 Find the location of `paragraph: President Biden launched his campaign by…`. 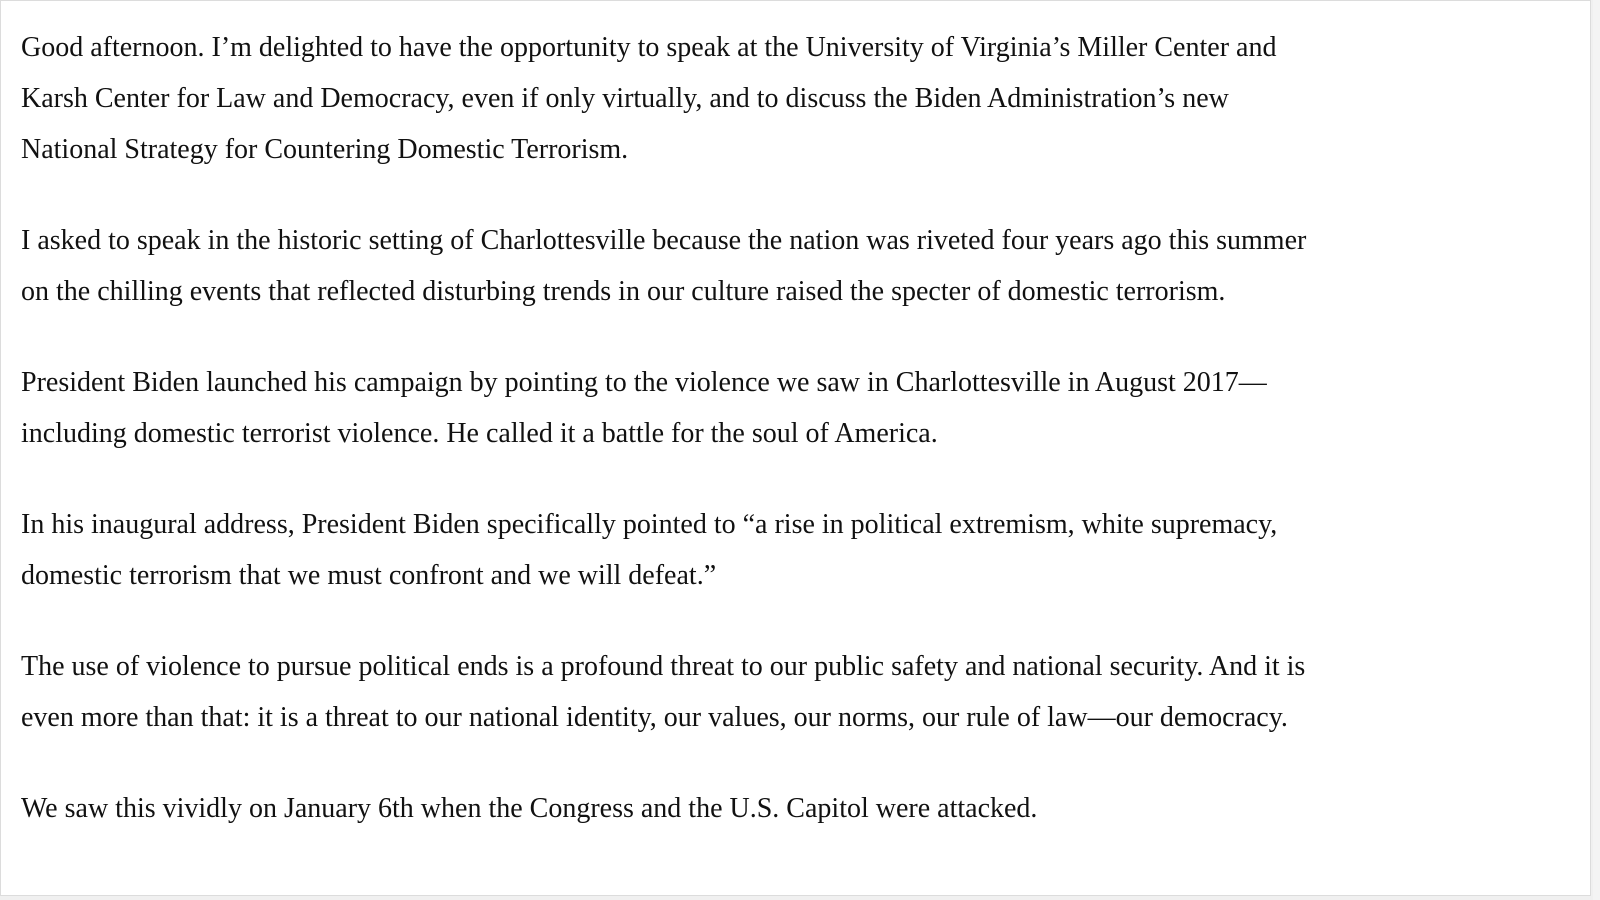

paragraph: President Biden launched his campaign by… is located at coordinates (663, 408).